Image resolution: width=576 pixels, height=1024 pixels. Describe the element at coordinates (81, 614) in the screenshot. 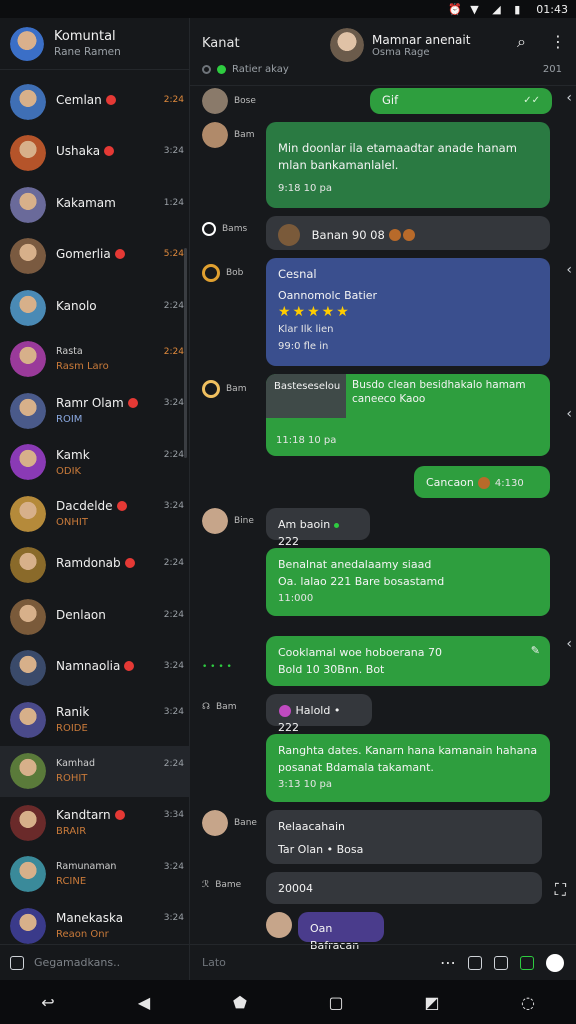

I see `chat-name: Denlaon` at that location.